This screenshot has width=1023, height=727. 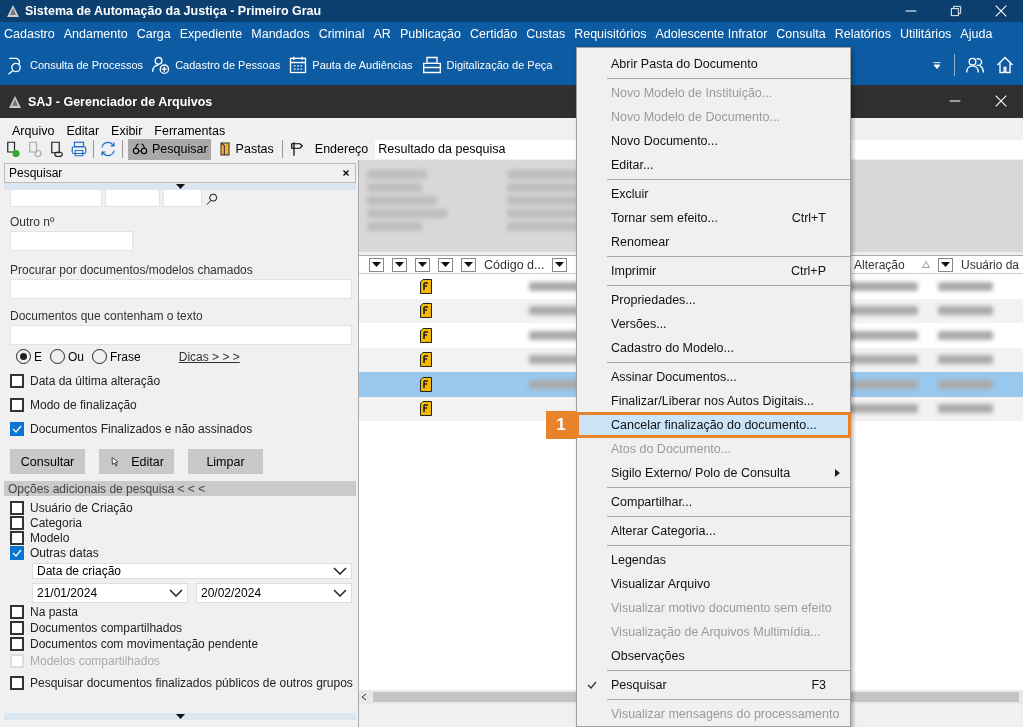 I want to click on radio-label: E, so click(x=38, y=356).